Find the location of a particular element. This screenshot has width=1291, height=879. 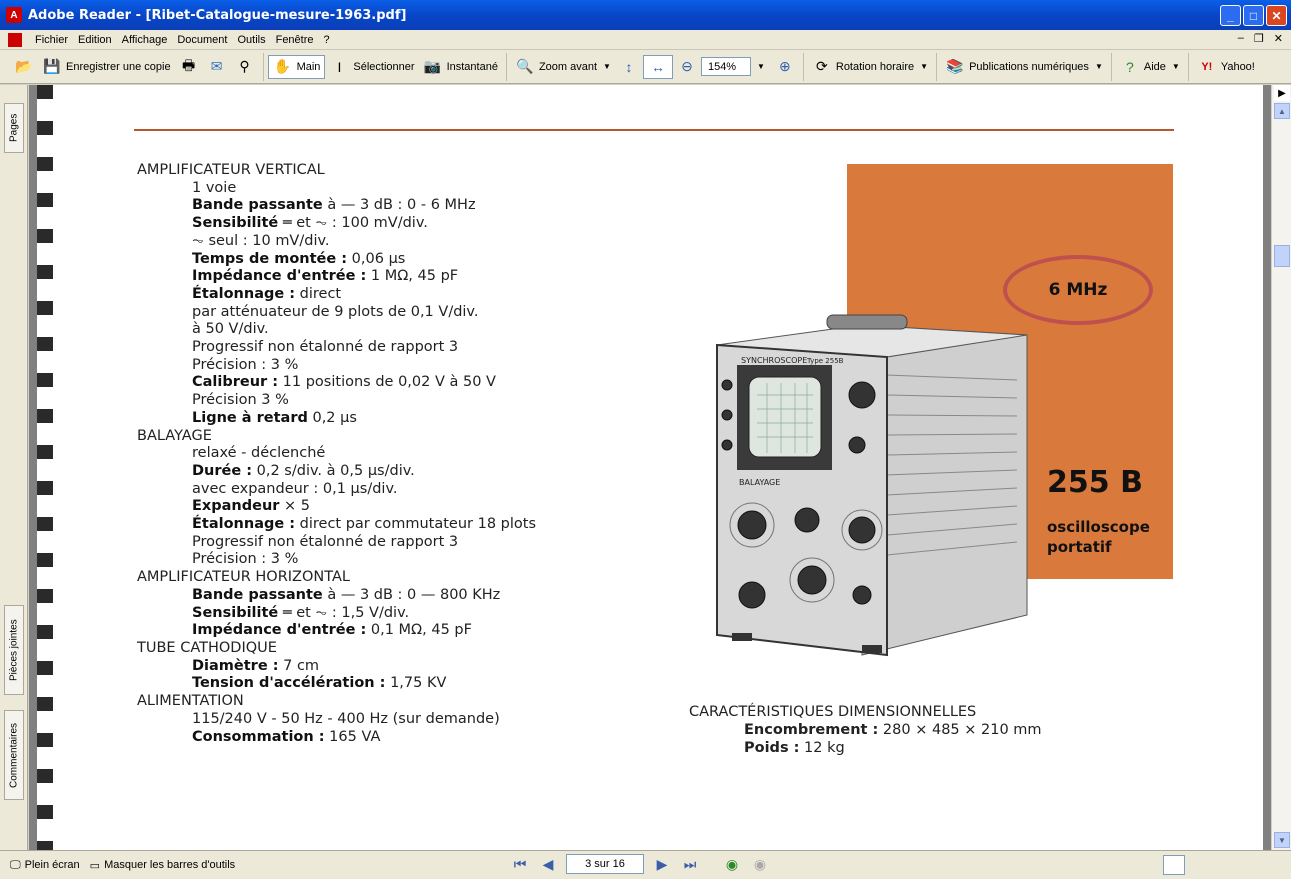

menu-affichage: Affichage is located at coordinates (145, 40).